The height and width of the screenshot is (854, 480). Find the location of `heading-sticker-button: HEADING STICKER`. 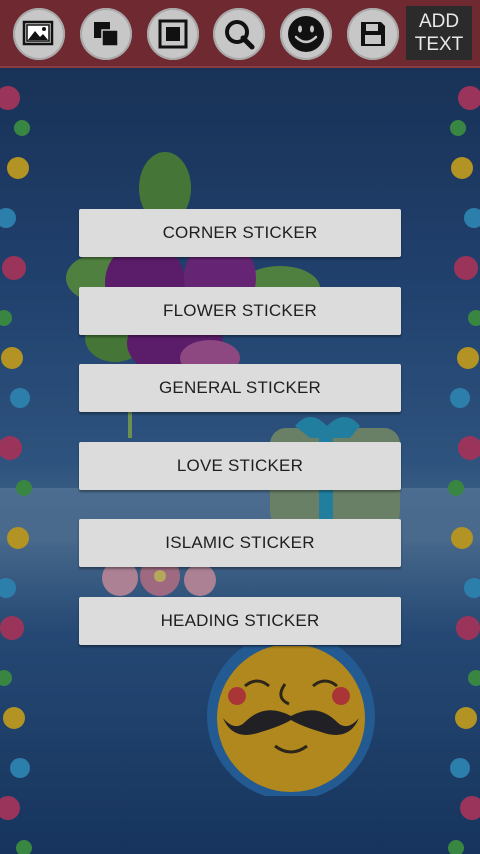

heading-sticker-button: HEADING STICKER is located at coordinates (240, 621).